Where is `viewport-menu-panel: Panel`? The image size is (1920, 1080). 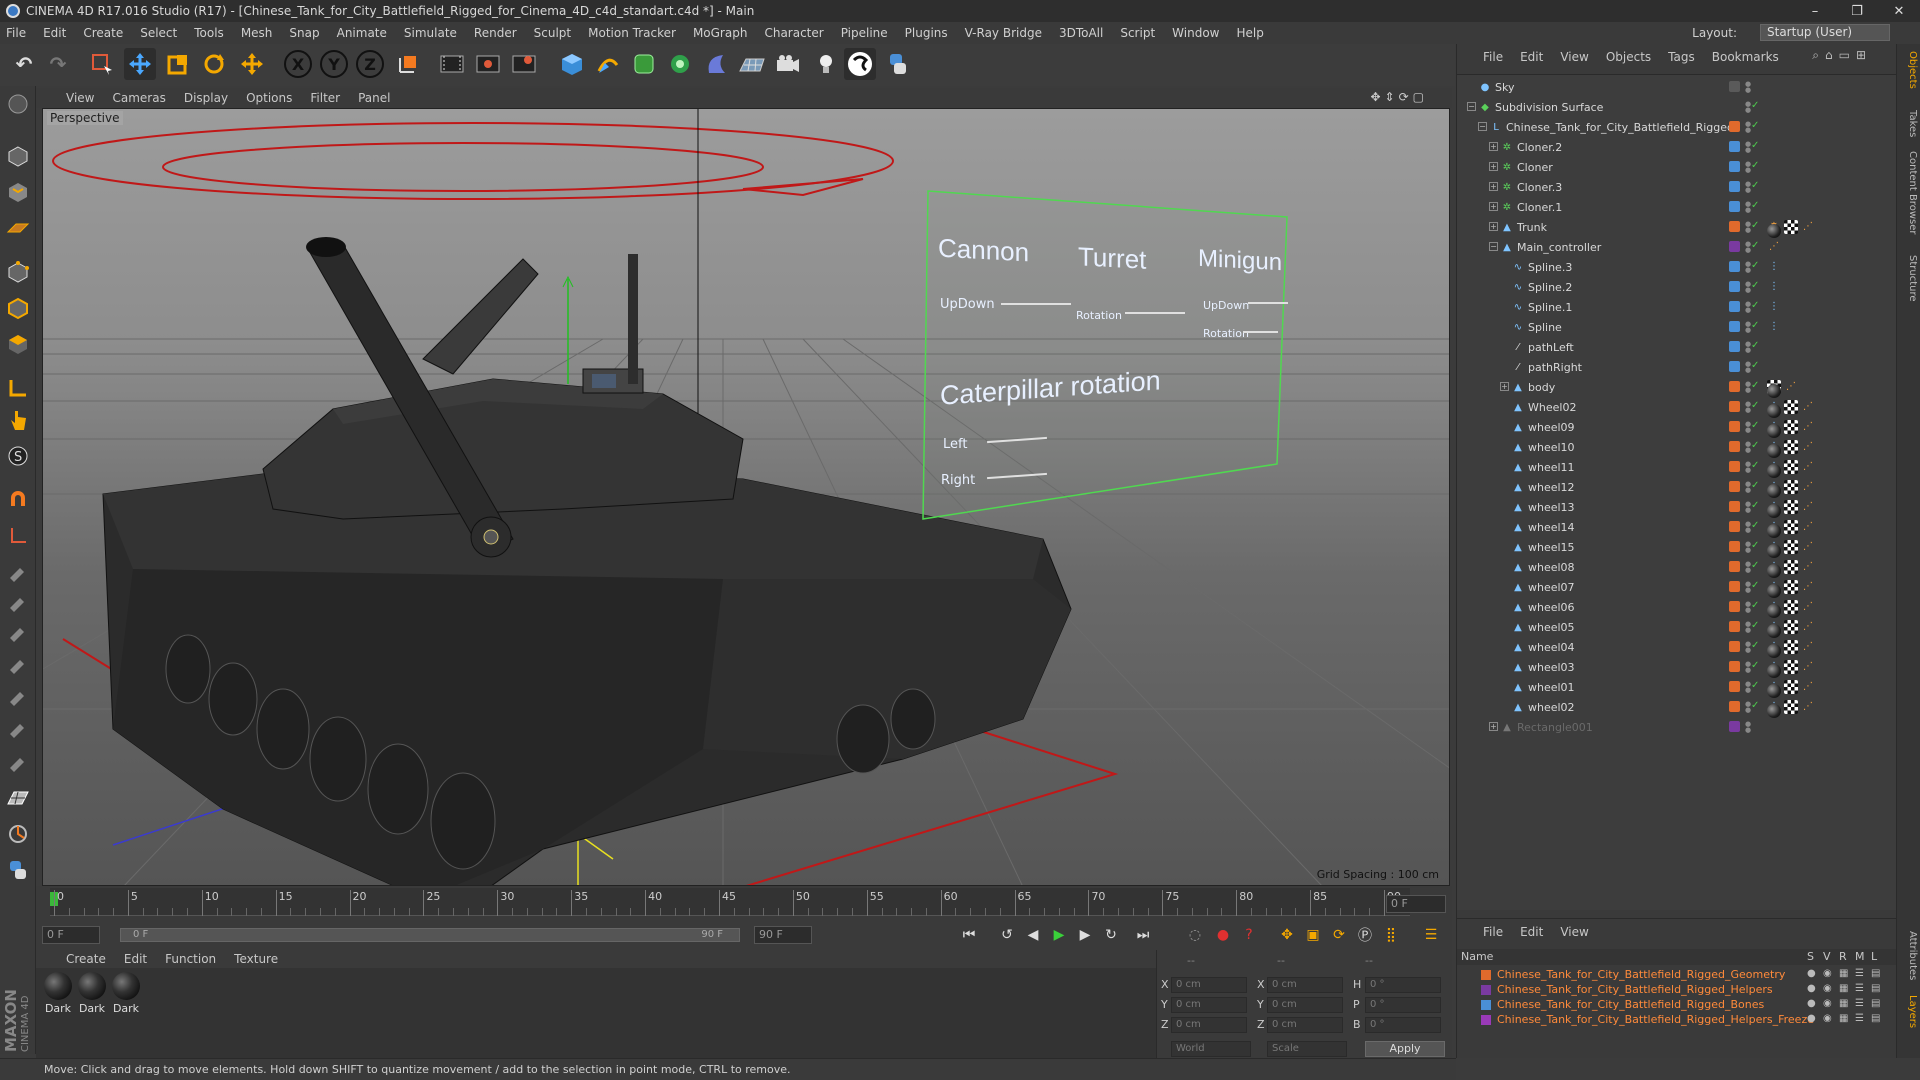
viewport-menu-panel: Panel is located at coordinates (374, 98).